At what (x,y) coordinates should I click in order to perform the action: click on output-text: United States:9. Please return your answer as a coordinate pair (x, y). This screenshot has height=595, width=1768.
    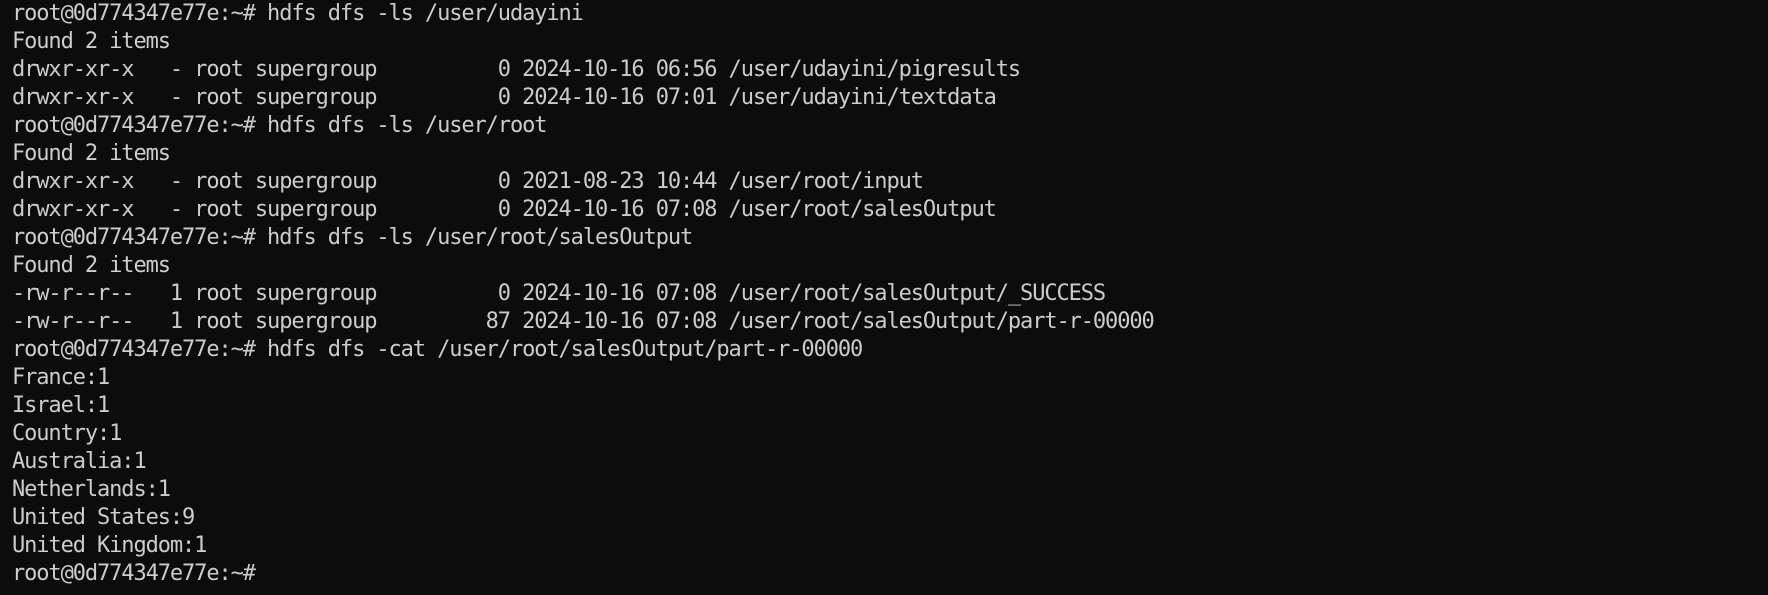
    Looking at the image, I should click on (103, 517).